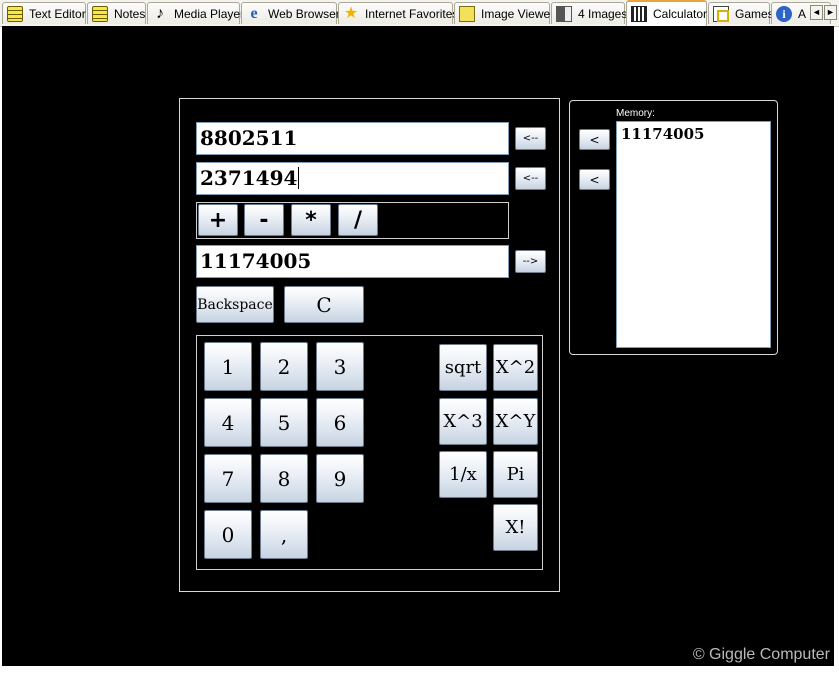 This screenshot has width=839, height=673. What do you see at coordinates (352, 178) in the screenshot?
I see `operand2-field: 2371494` at bounding box center [352, 178].